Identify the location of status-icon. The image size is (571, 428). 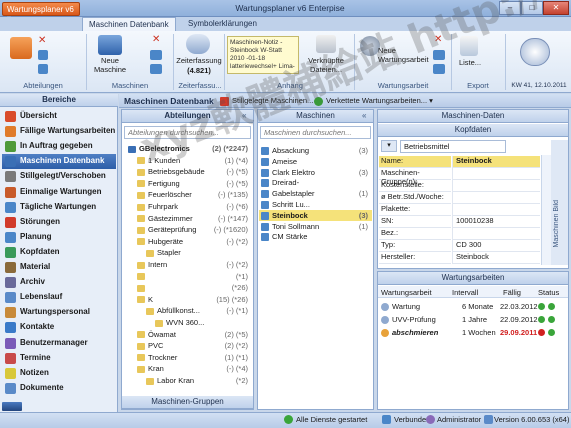
(541, 306).